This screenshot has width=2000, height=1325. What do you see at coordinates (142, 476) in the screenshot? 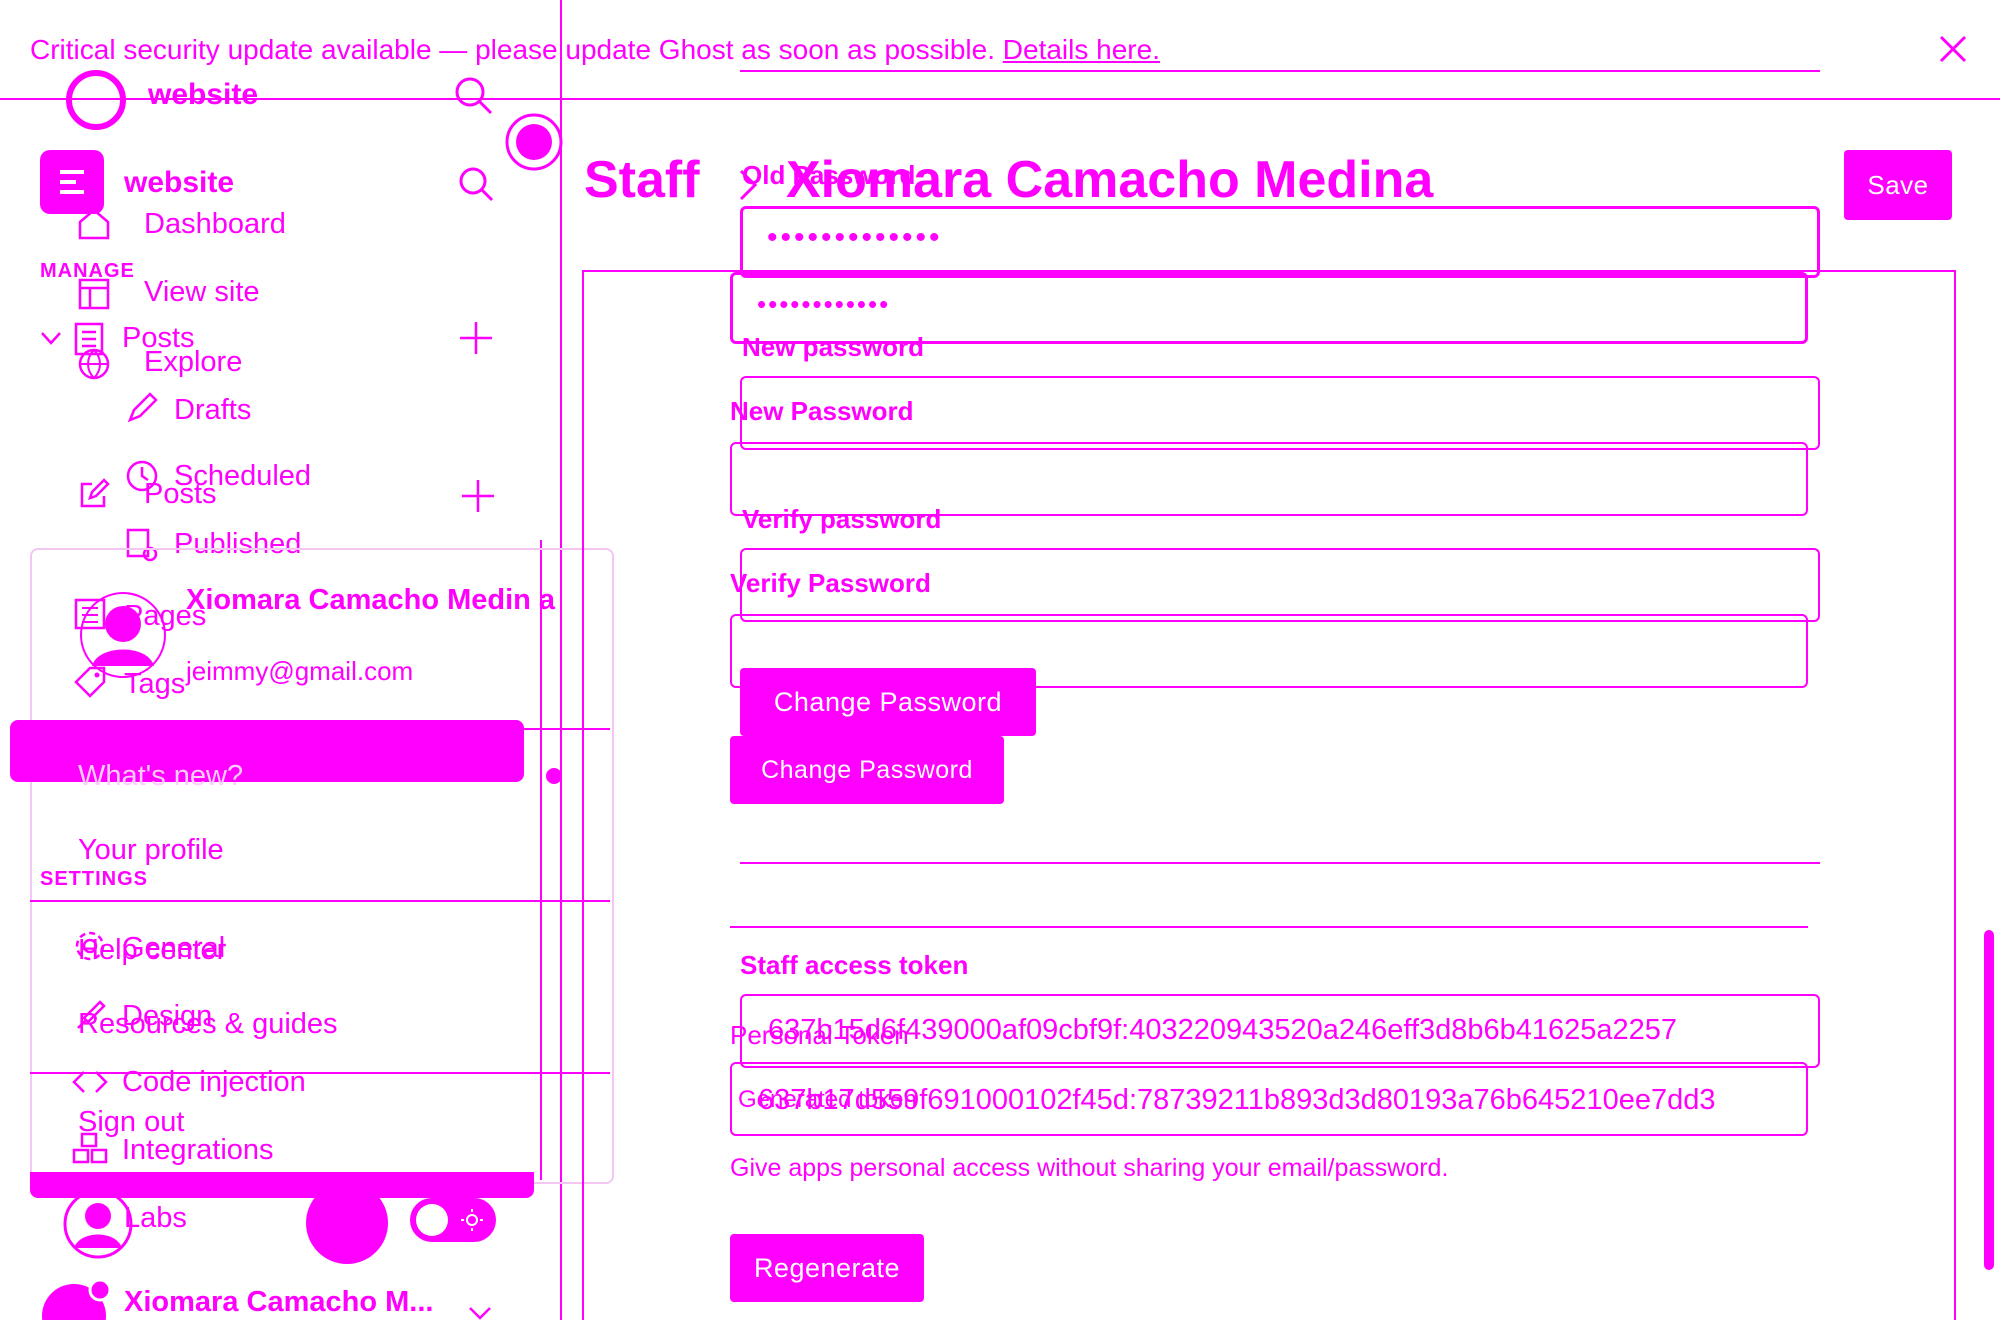
I see `clock-icon` at bounding box center [142, 476].